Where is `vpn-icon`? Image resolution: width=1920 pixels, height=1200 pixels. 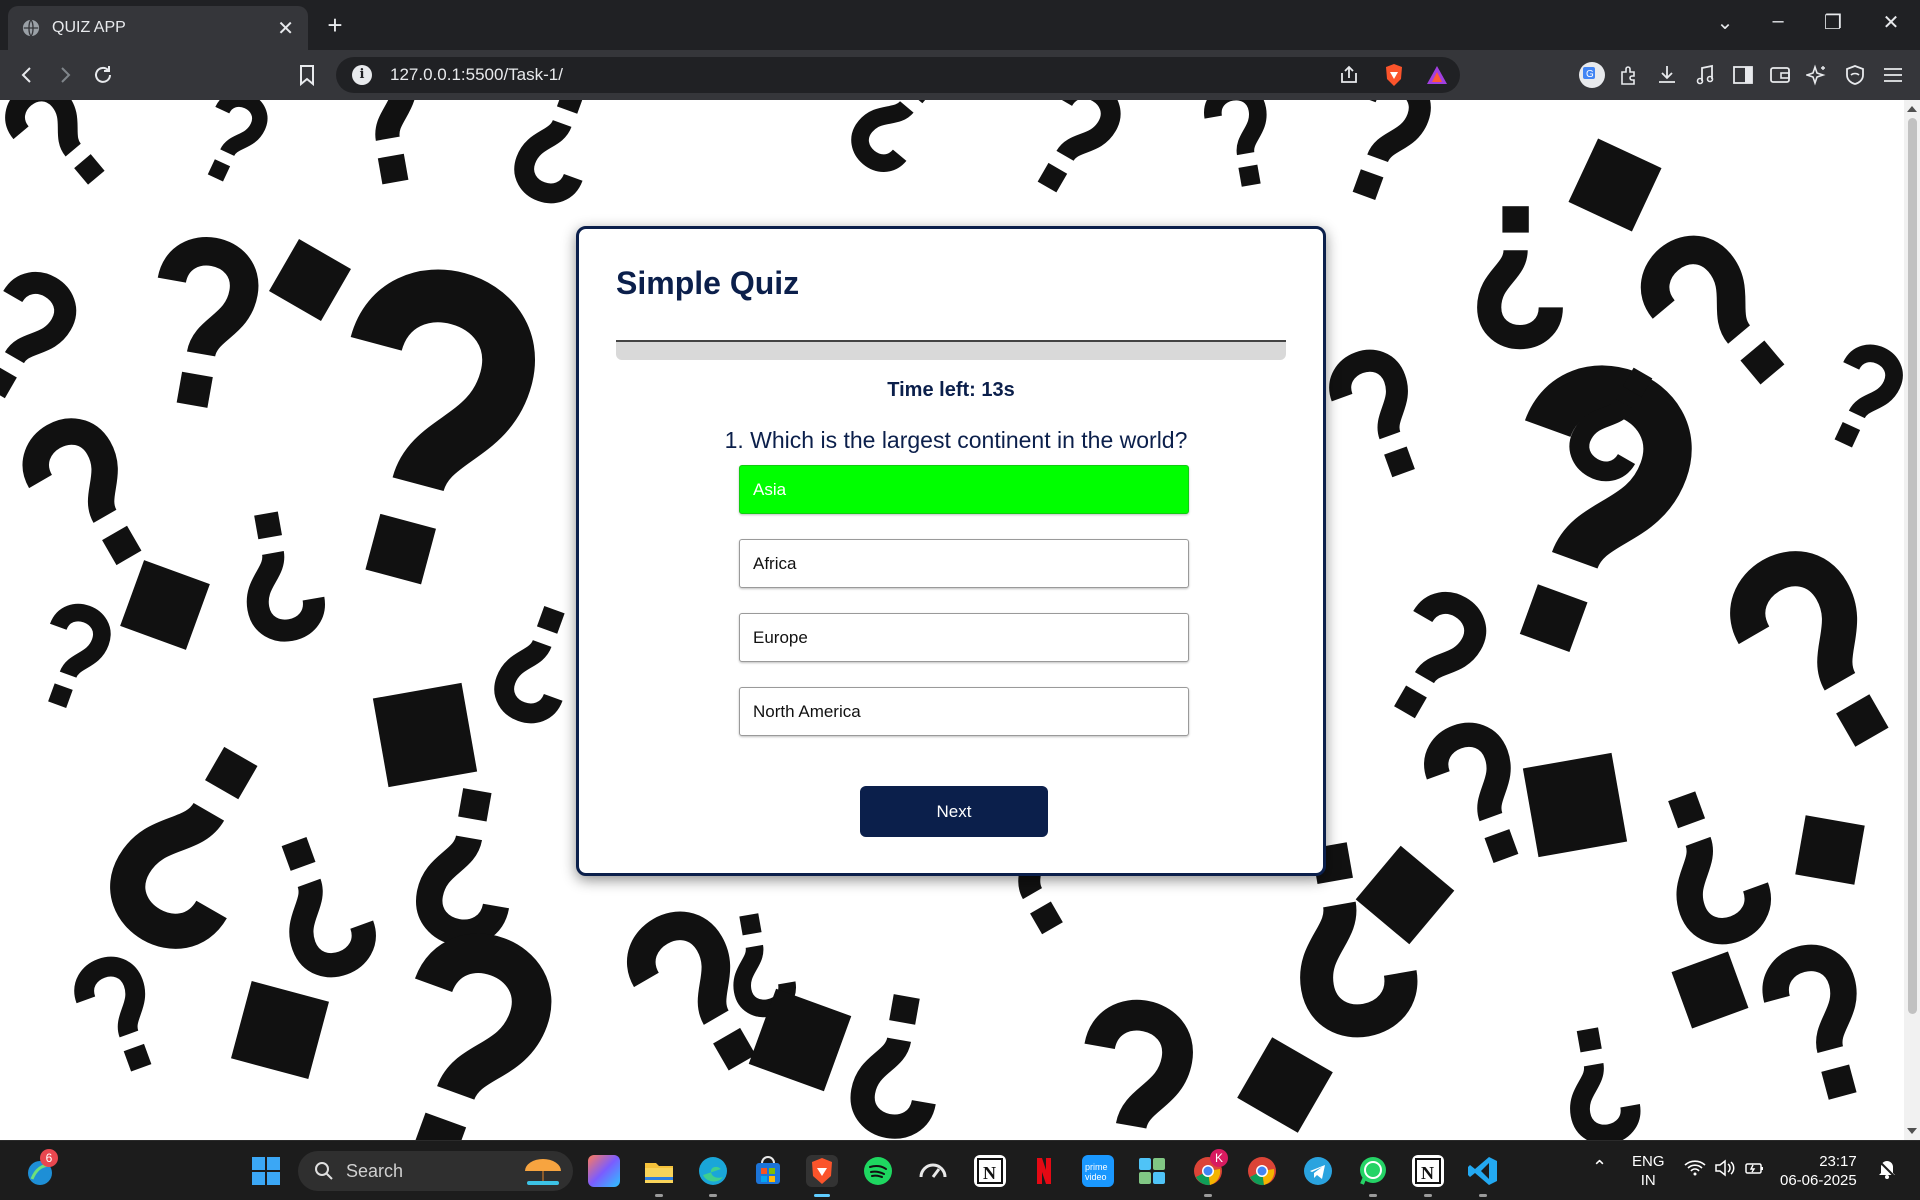 vpn-icon is located at coordinates (1855, 75).